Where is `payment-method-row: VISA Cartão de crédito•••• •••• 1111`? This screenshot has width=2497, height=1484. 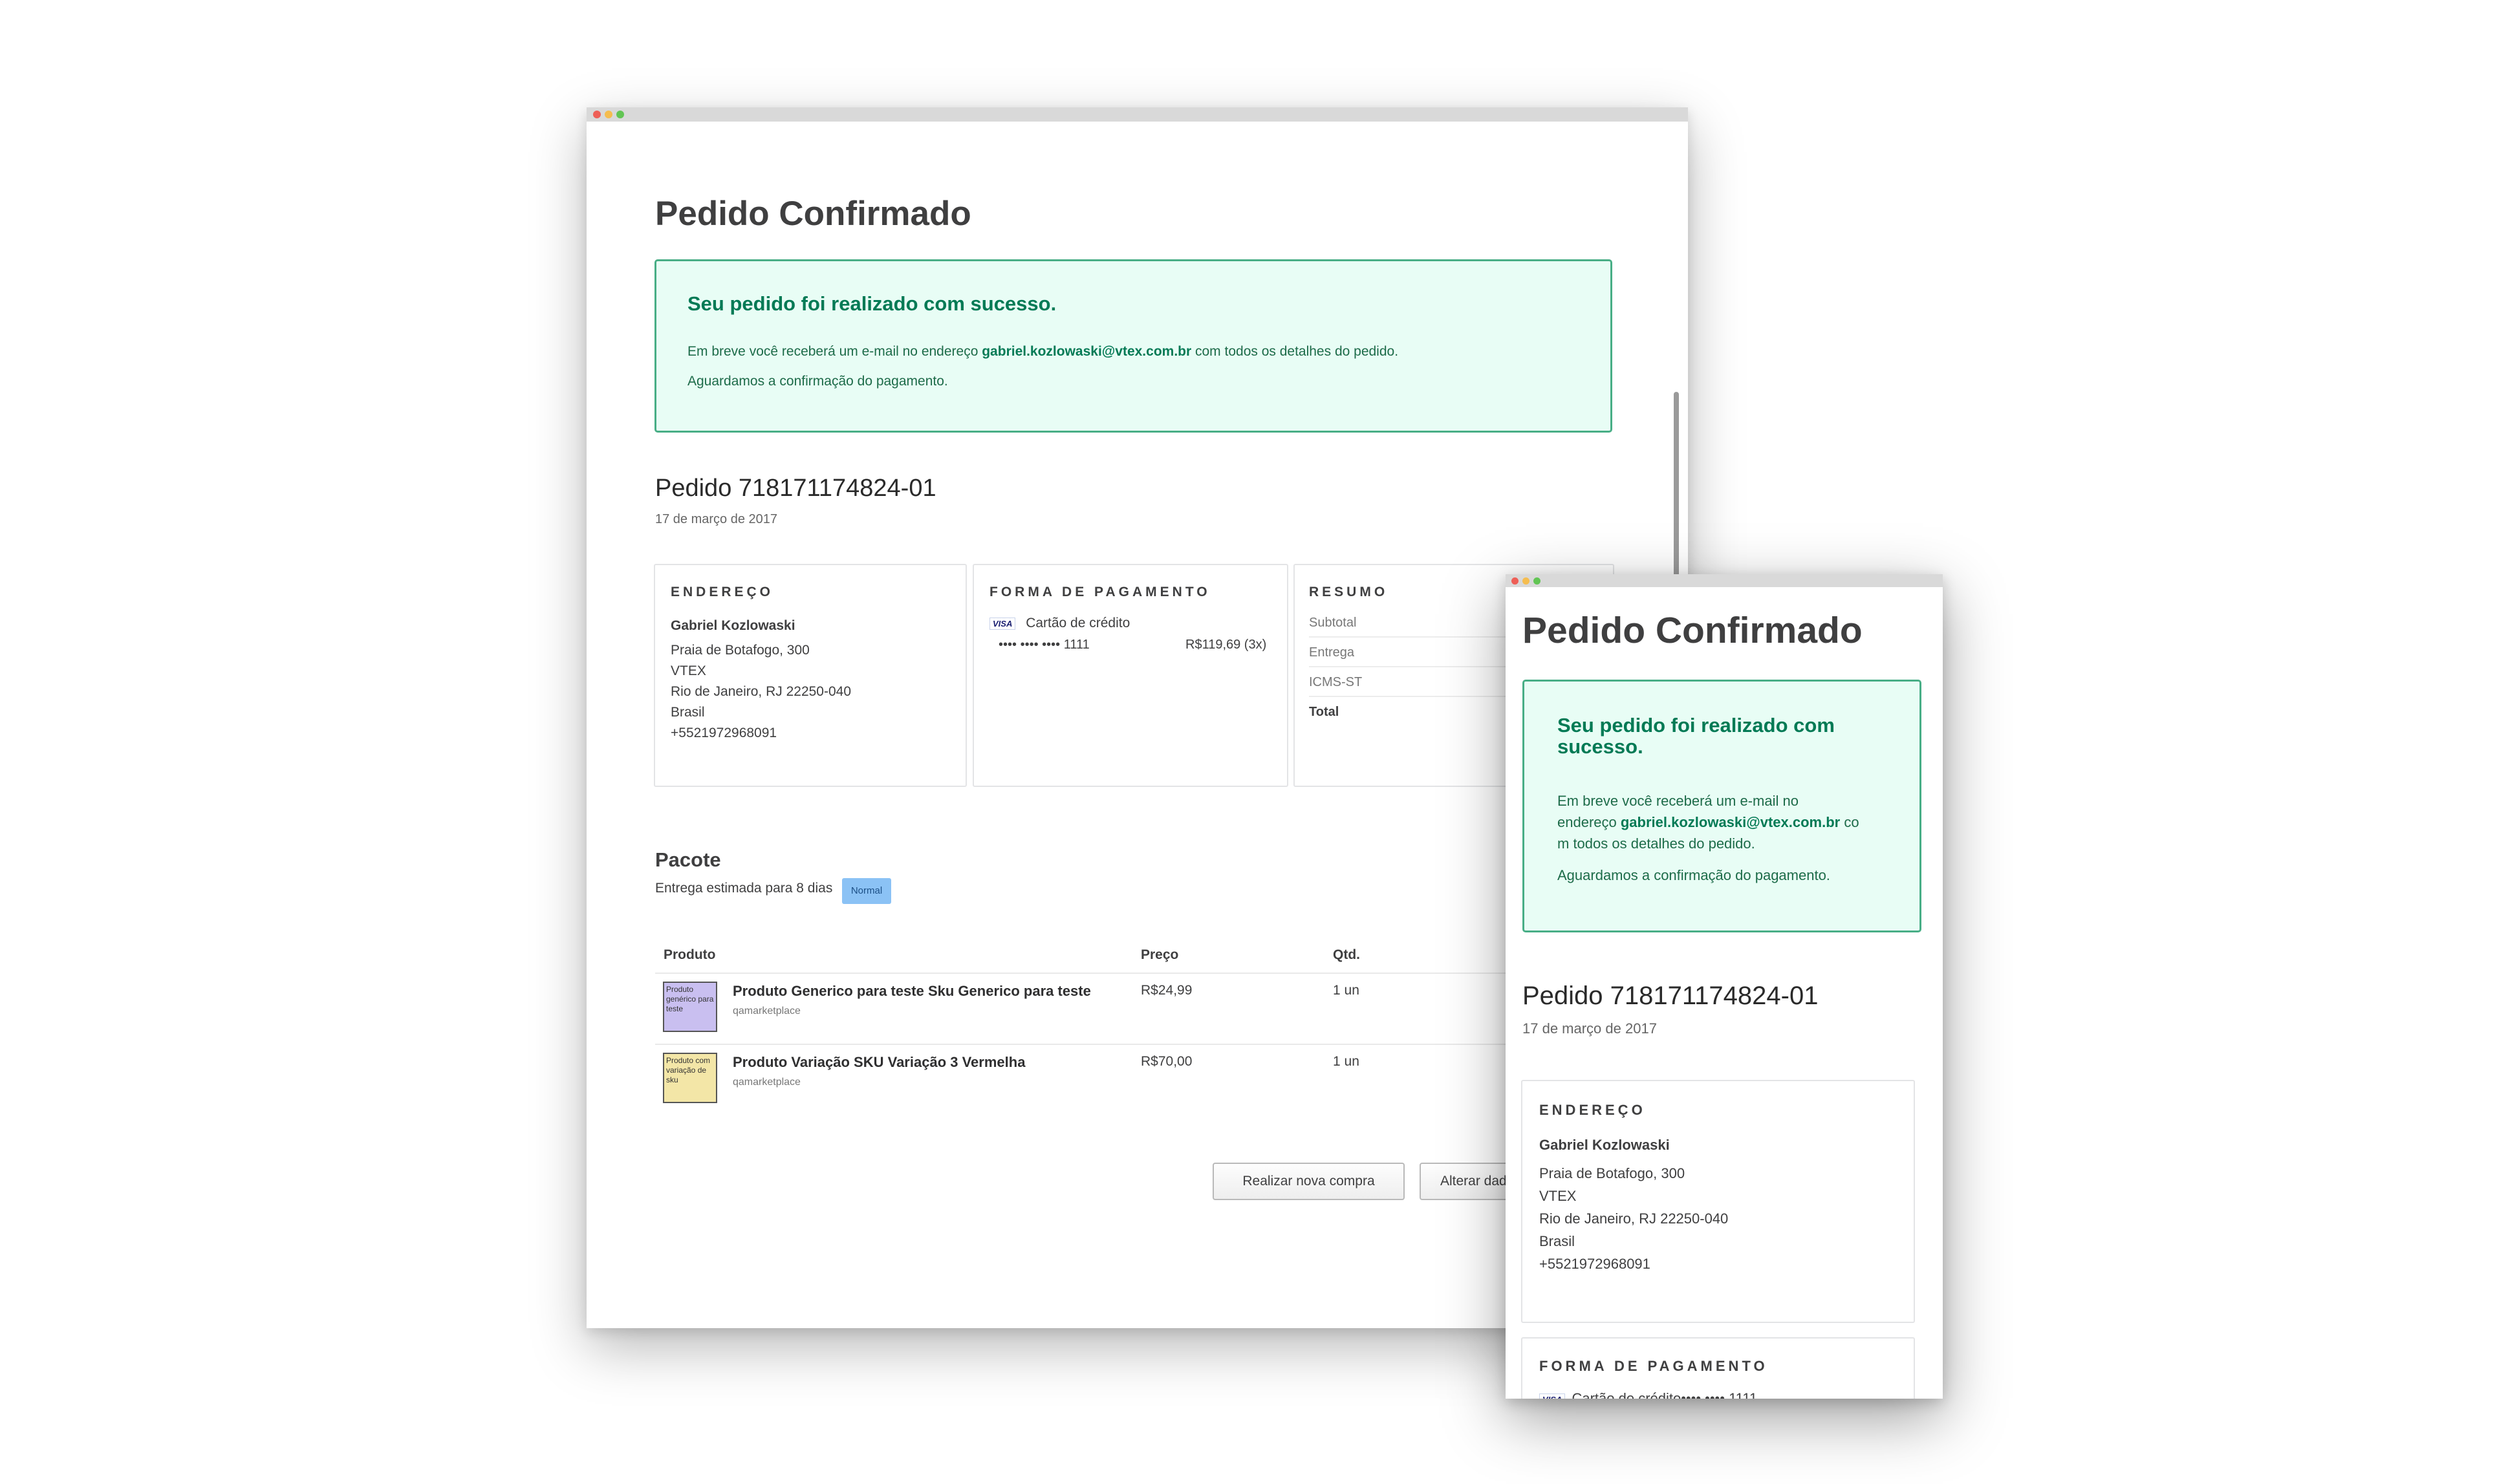 payment-method-row: VISA Cartão de crédito•••• •••• 1111 is located at coordinates (1648, 1394).